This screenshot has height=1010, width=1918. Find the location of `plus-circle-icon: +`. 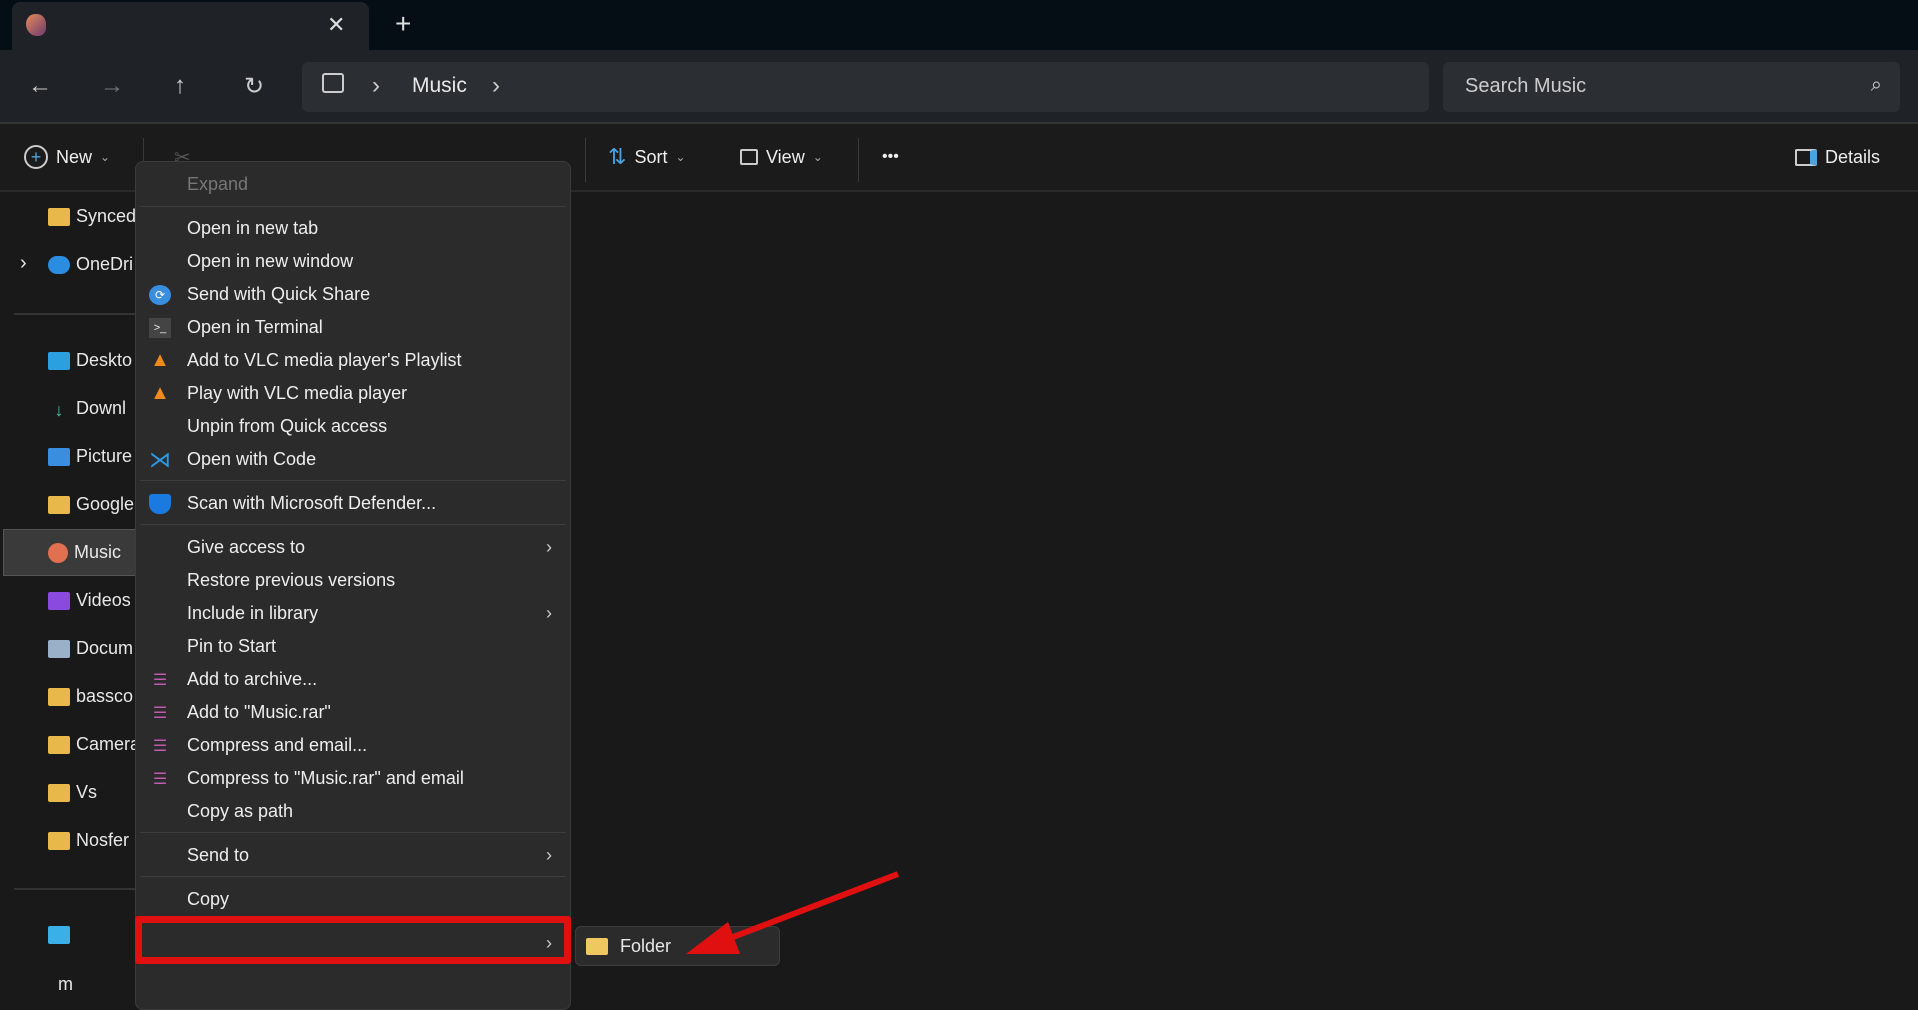

plus-circle-icon: + is located at coordinates (36, 157).